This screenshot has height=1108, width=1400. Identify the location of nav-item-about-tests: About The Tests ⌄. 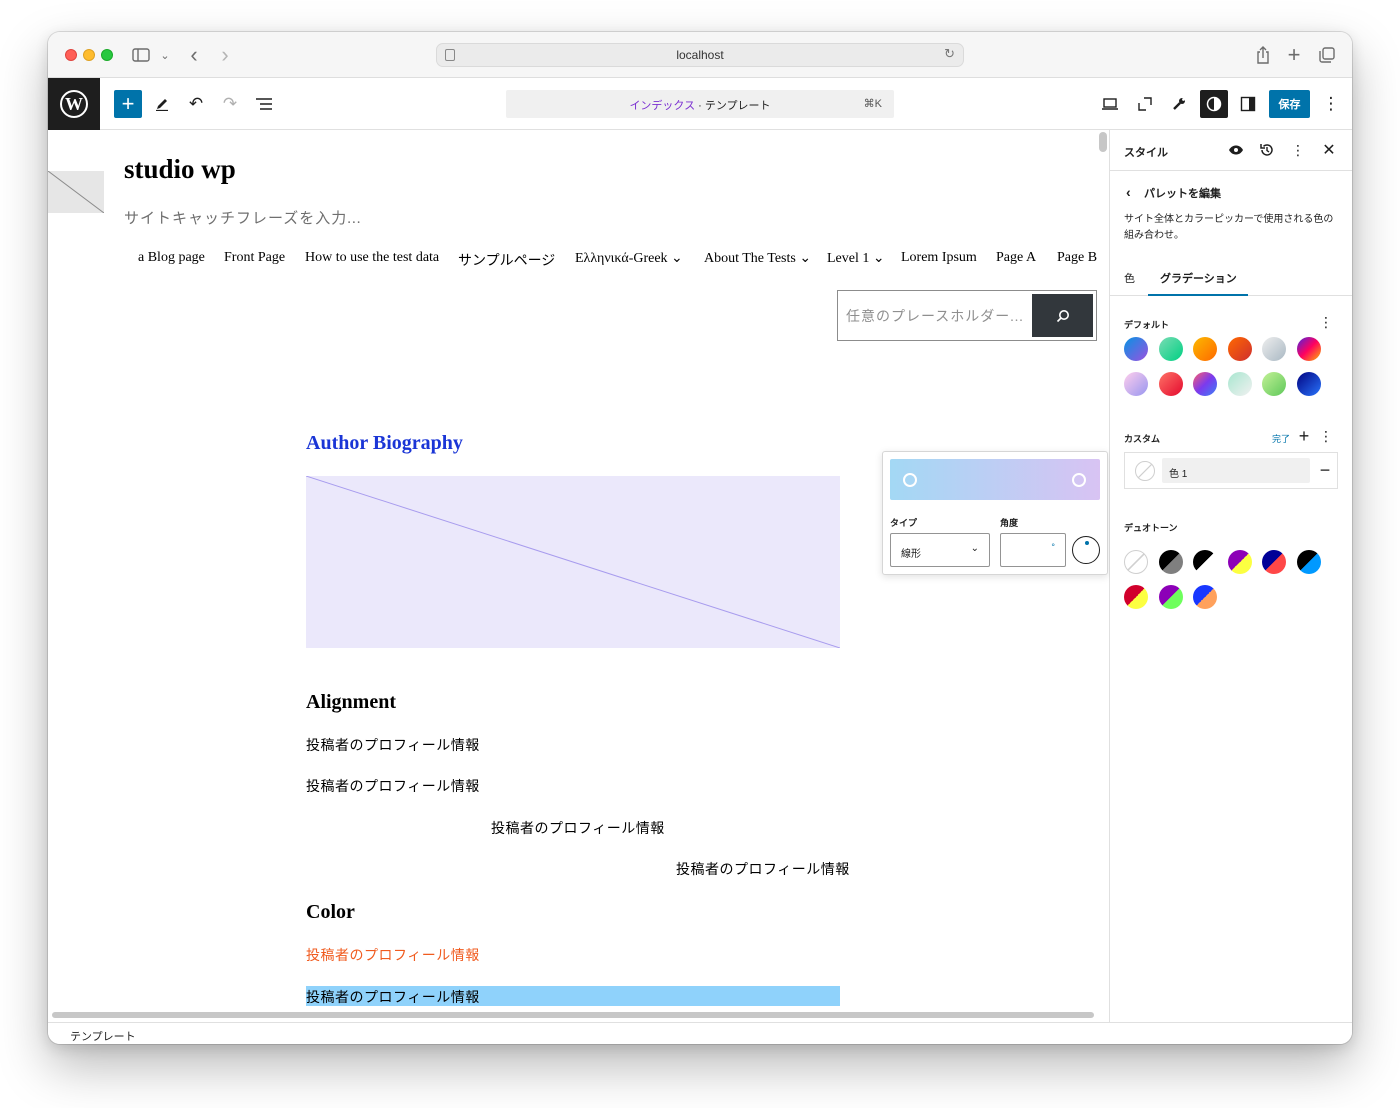
(757, 258).